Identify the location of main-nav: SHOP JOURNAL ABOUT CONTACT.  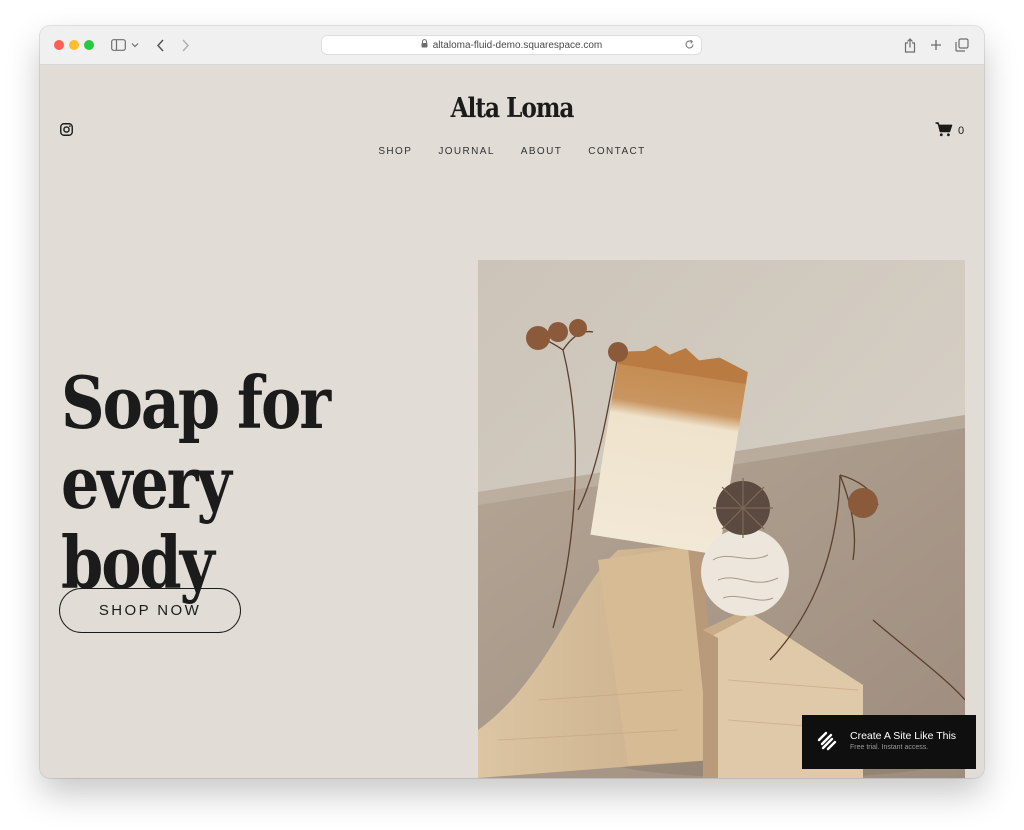
(512, 151).